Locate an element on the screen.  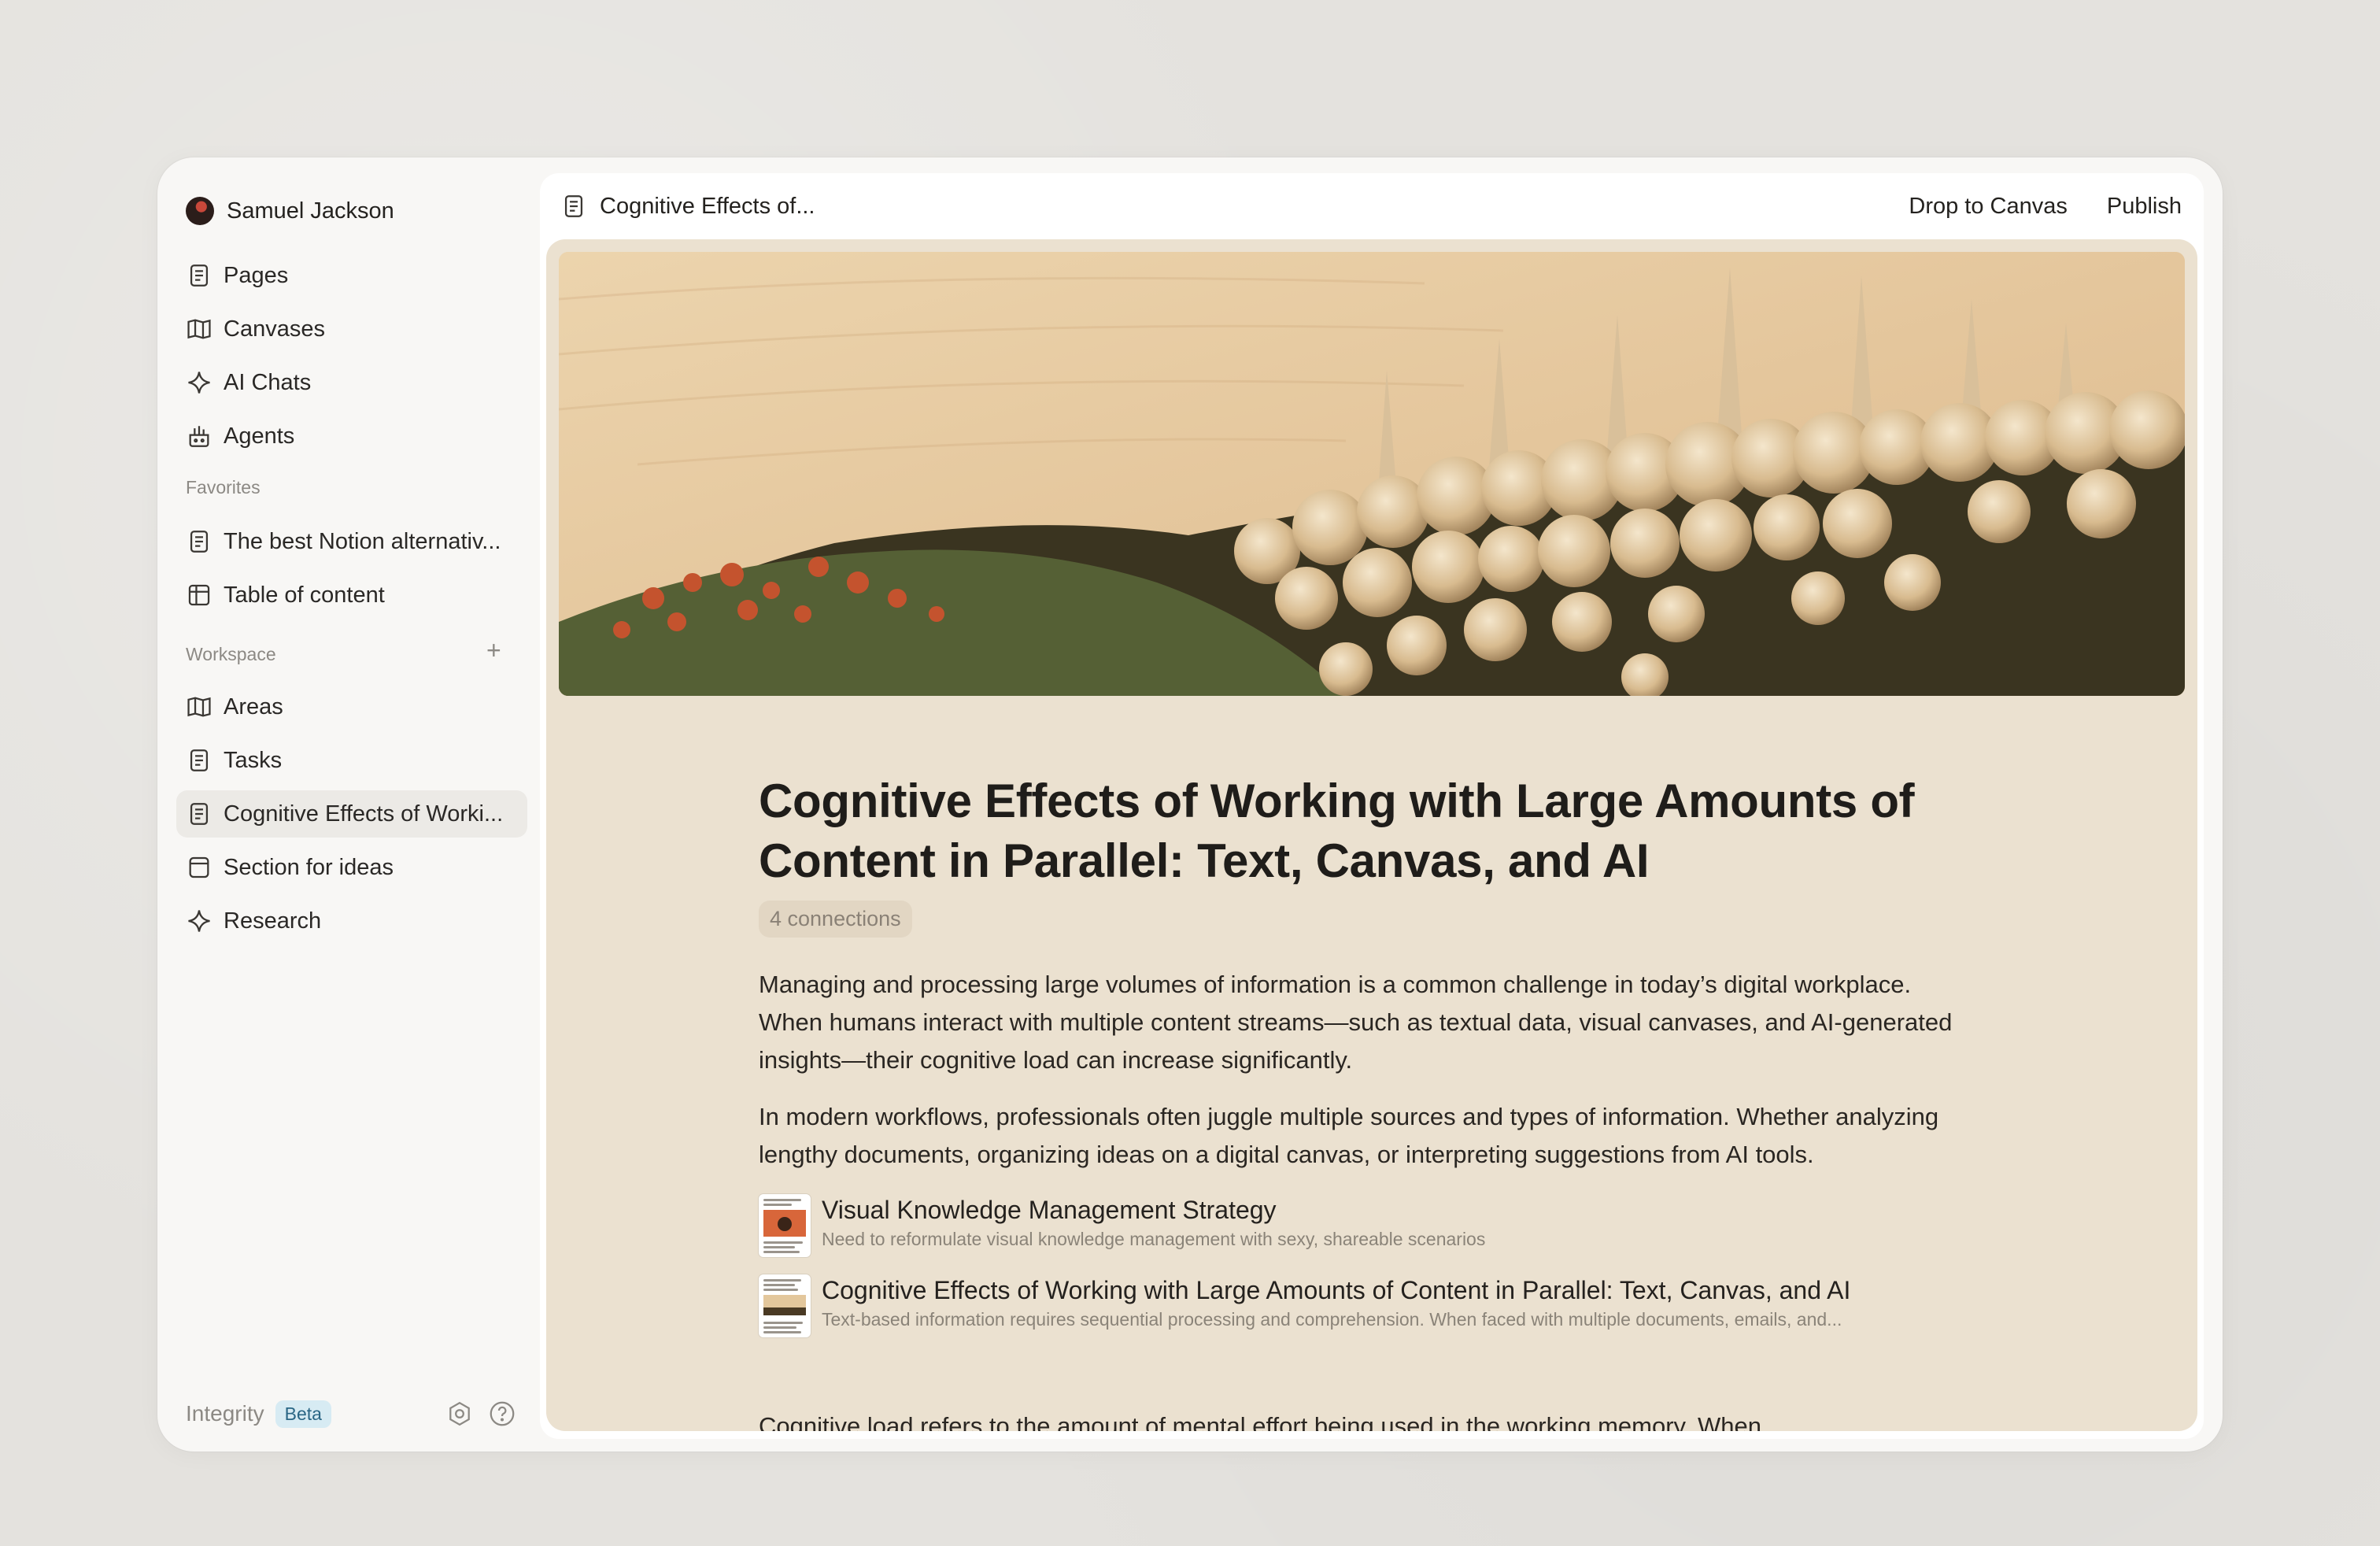
workspace-item-tasks: Tasks is located at coordinates (351, 760).